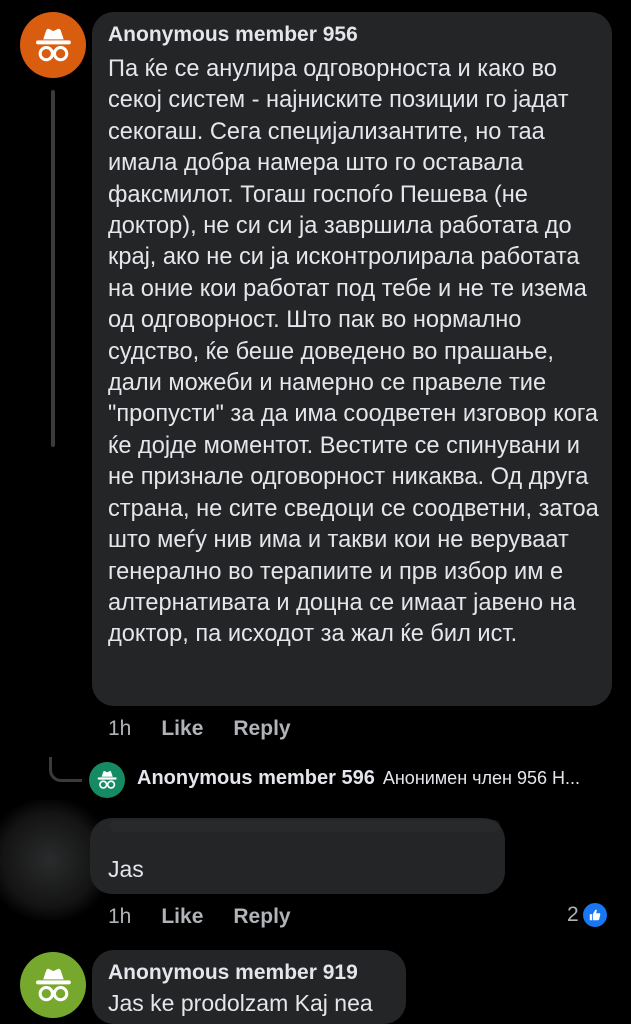 This screenshot has width=631, height=1024. Describe the element at coordinates (53, 268) in the screenshot. I see `thread-line` at that location.